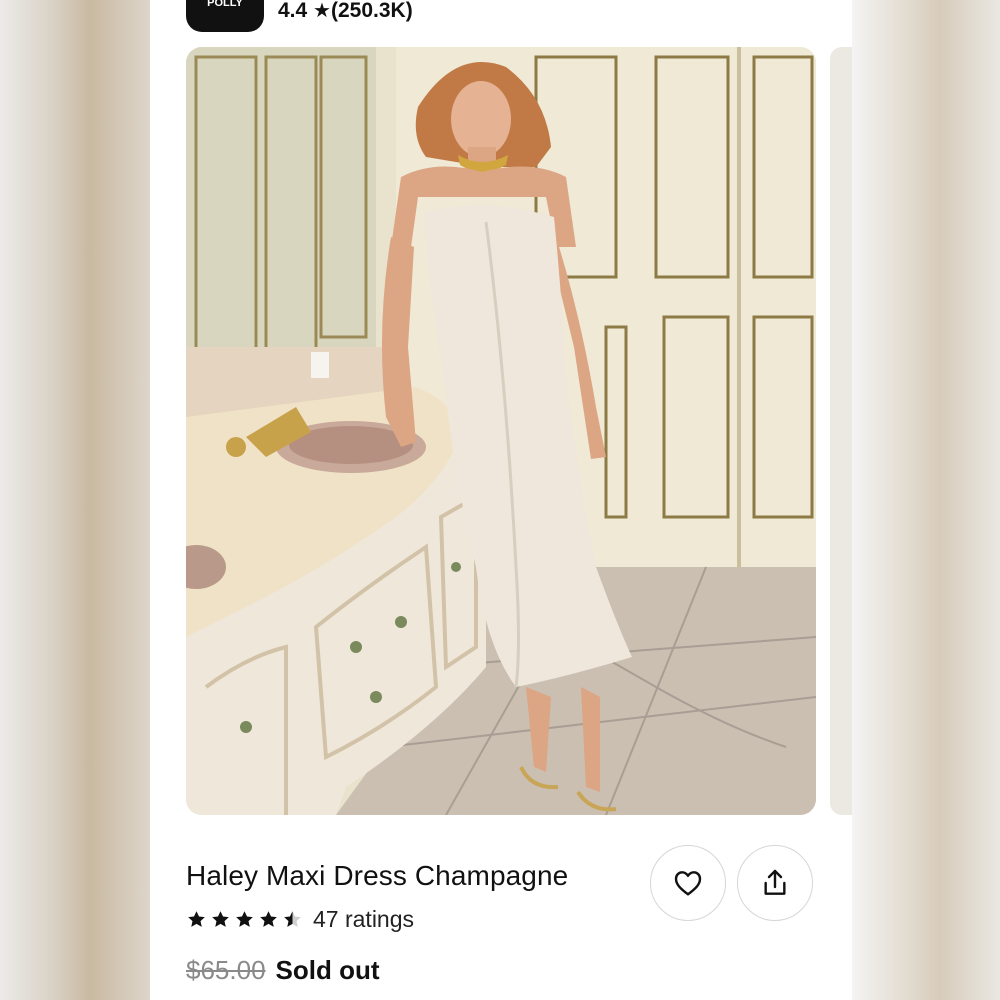  What do you see at coordinates (322, 11) in the screenshot?
I see `star-icon: ★` at bounding box center [322, 11].